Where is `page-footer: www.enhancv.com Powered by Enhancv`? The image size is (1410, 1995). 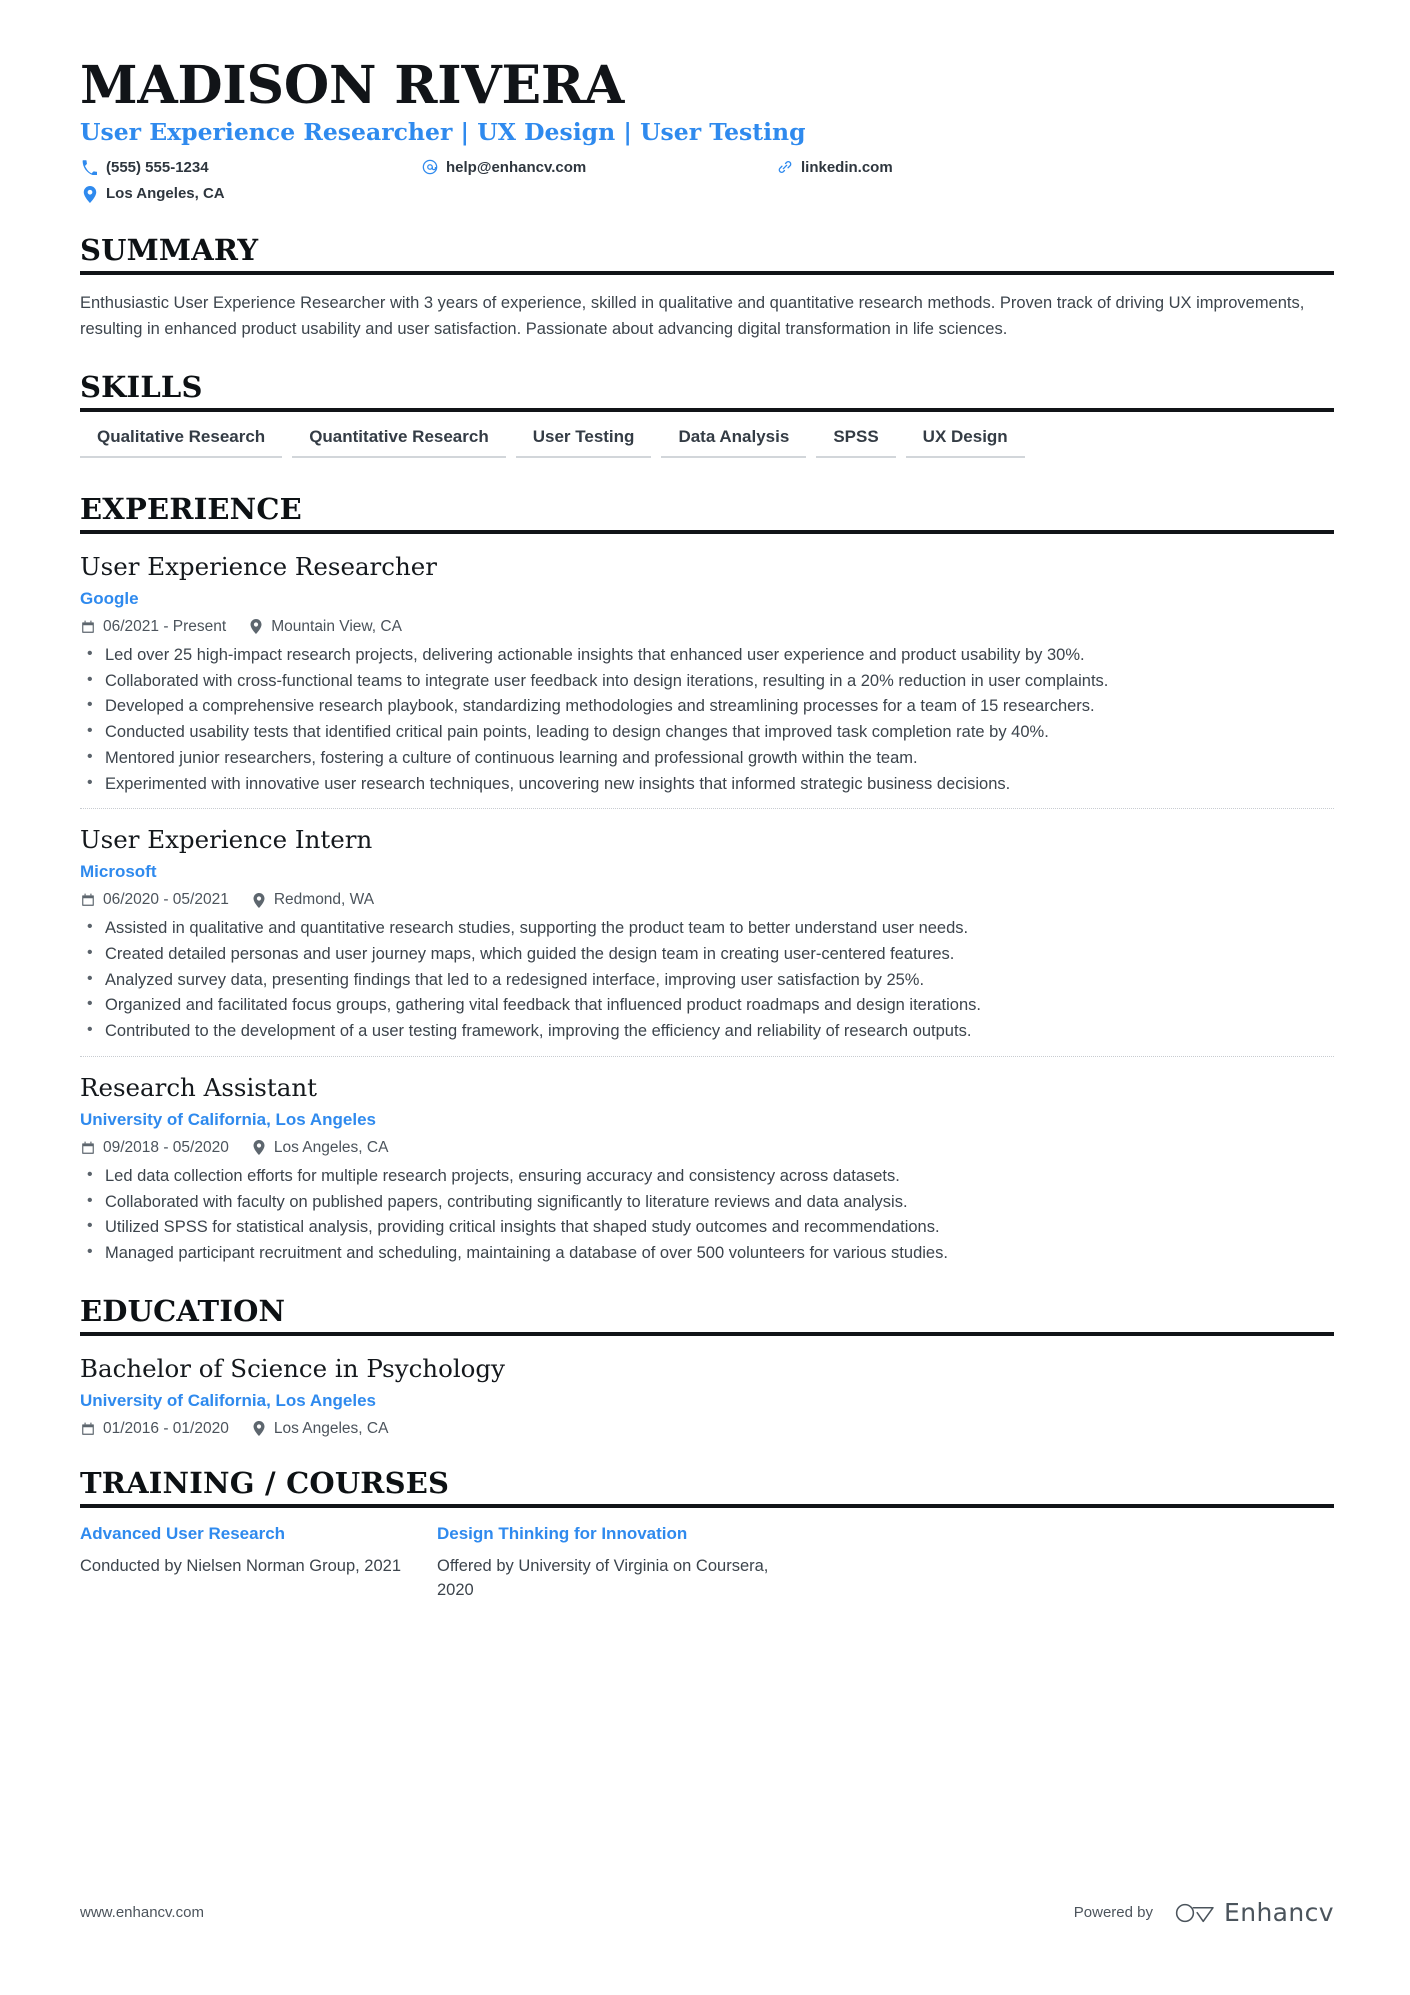
page-footer: www.enhancv.com Powered by Enhancv is located at coordinates (707, 1912).